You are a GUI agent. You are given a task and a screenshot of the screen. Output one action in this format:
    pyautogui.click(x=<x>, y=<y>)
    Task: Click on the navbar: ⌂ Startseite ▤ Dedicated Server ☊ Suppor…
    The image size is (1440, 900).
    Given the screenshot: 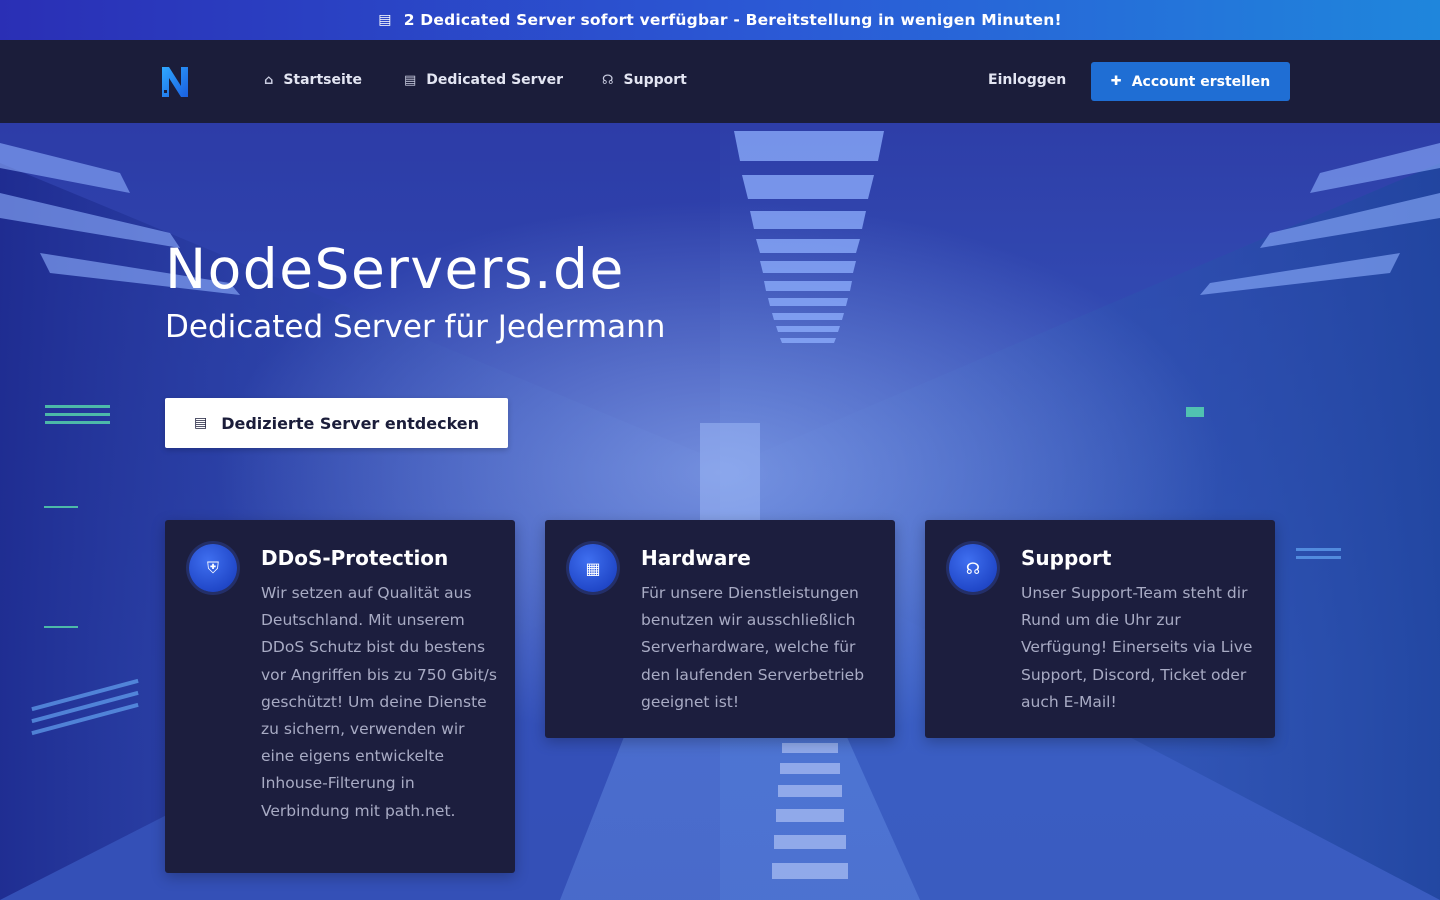 What is the action you would take?
    pyautogui.click(x=720, y=81)
    